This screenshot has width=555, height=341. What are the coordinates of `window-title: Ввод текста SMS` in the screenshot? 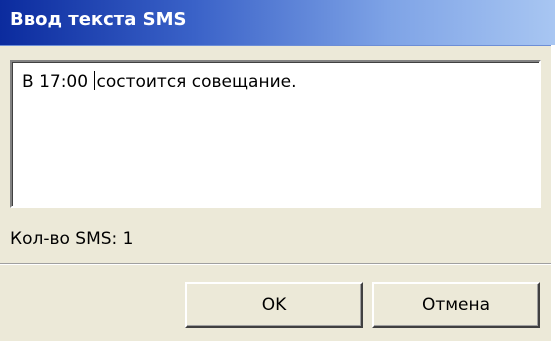 It's located at (98, 19).